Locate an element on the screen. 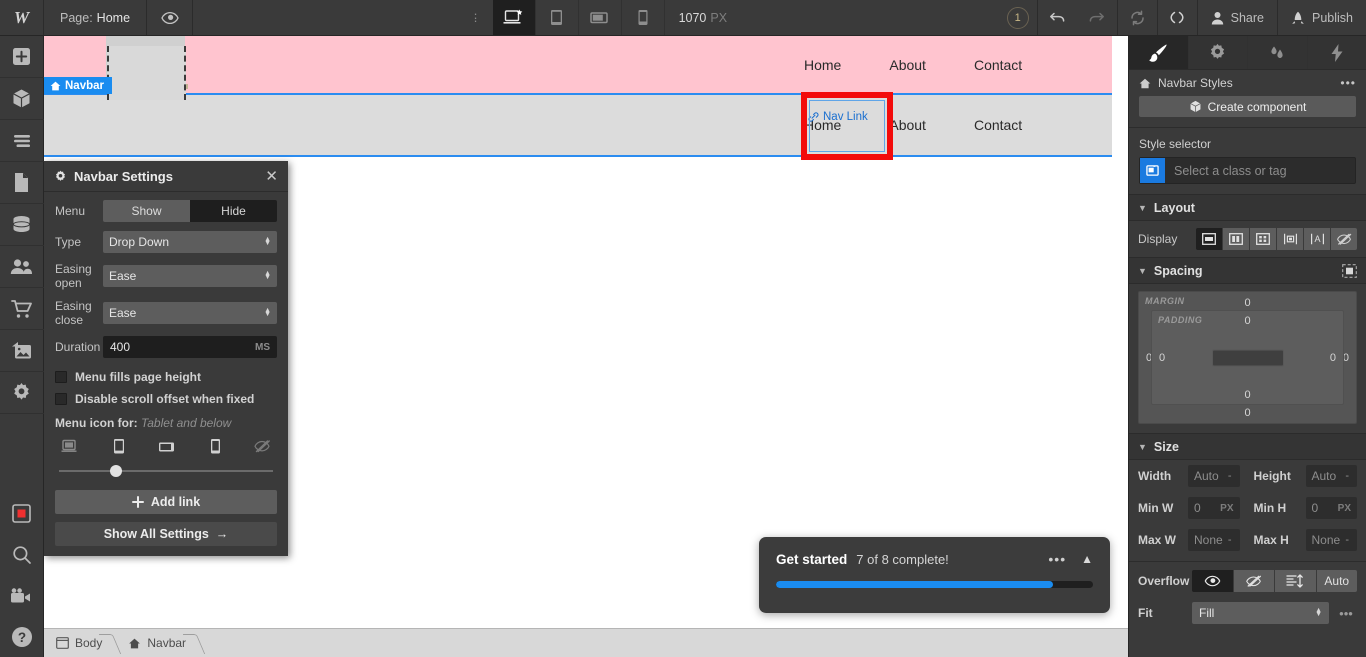  padding-right-value: 0 is located at coordinates (1333, 358).